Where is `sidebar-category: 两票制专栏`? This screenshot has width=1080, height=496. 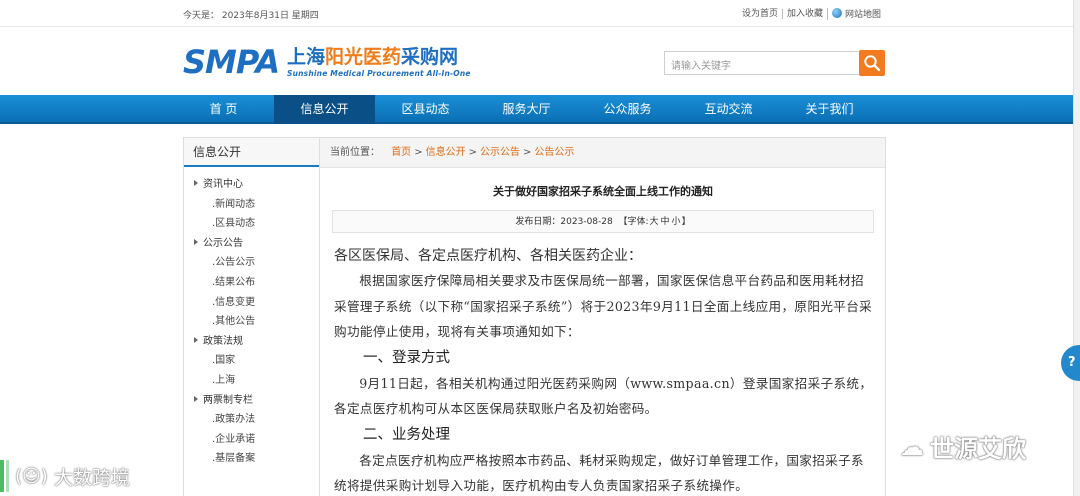
sidebar-category: 两票制专栏 is located at coordinates (251, 401).